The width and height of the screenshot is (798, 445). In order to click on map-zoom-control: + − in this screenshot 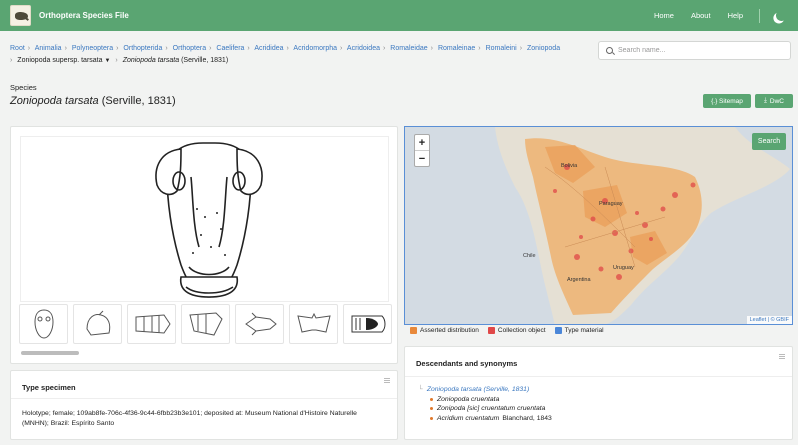, I will do `click(422, 150)`.